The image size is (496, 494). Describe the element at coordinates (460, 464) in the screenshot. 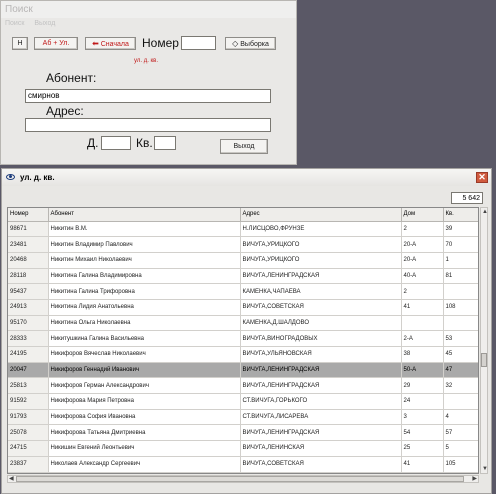

I see `cell-kv: 105` at that location.